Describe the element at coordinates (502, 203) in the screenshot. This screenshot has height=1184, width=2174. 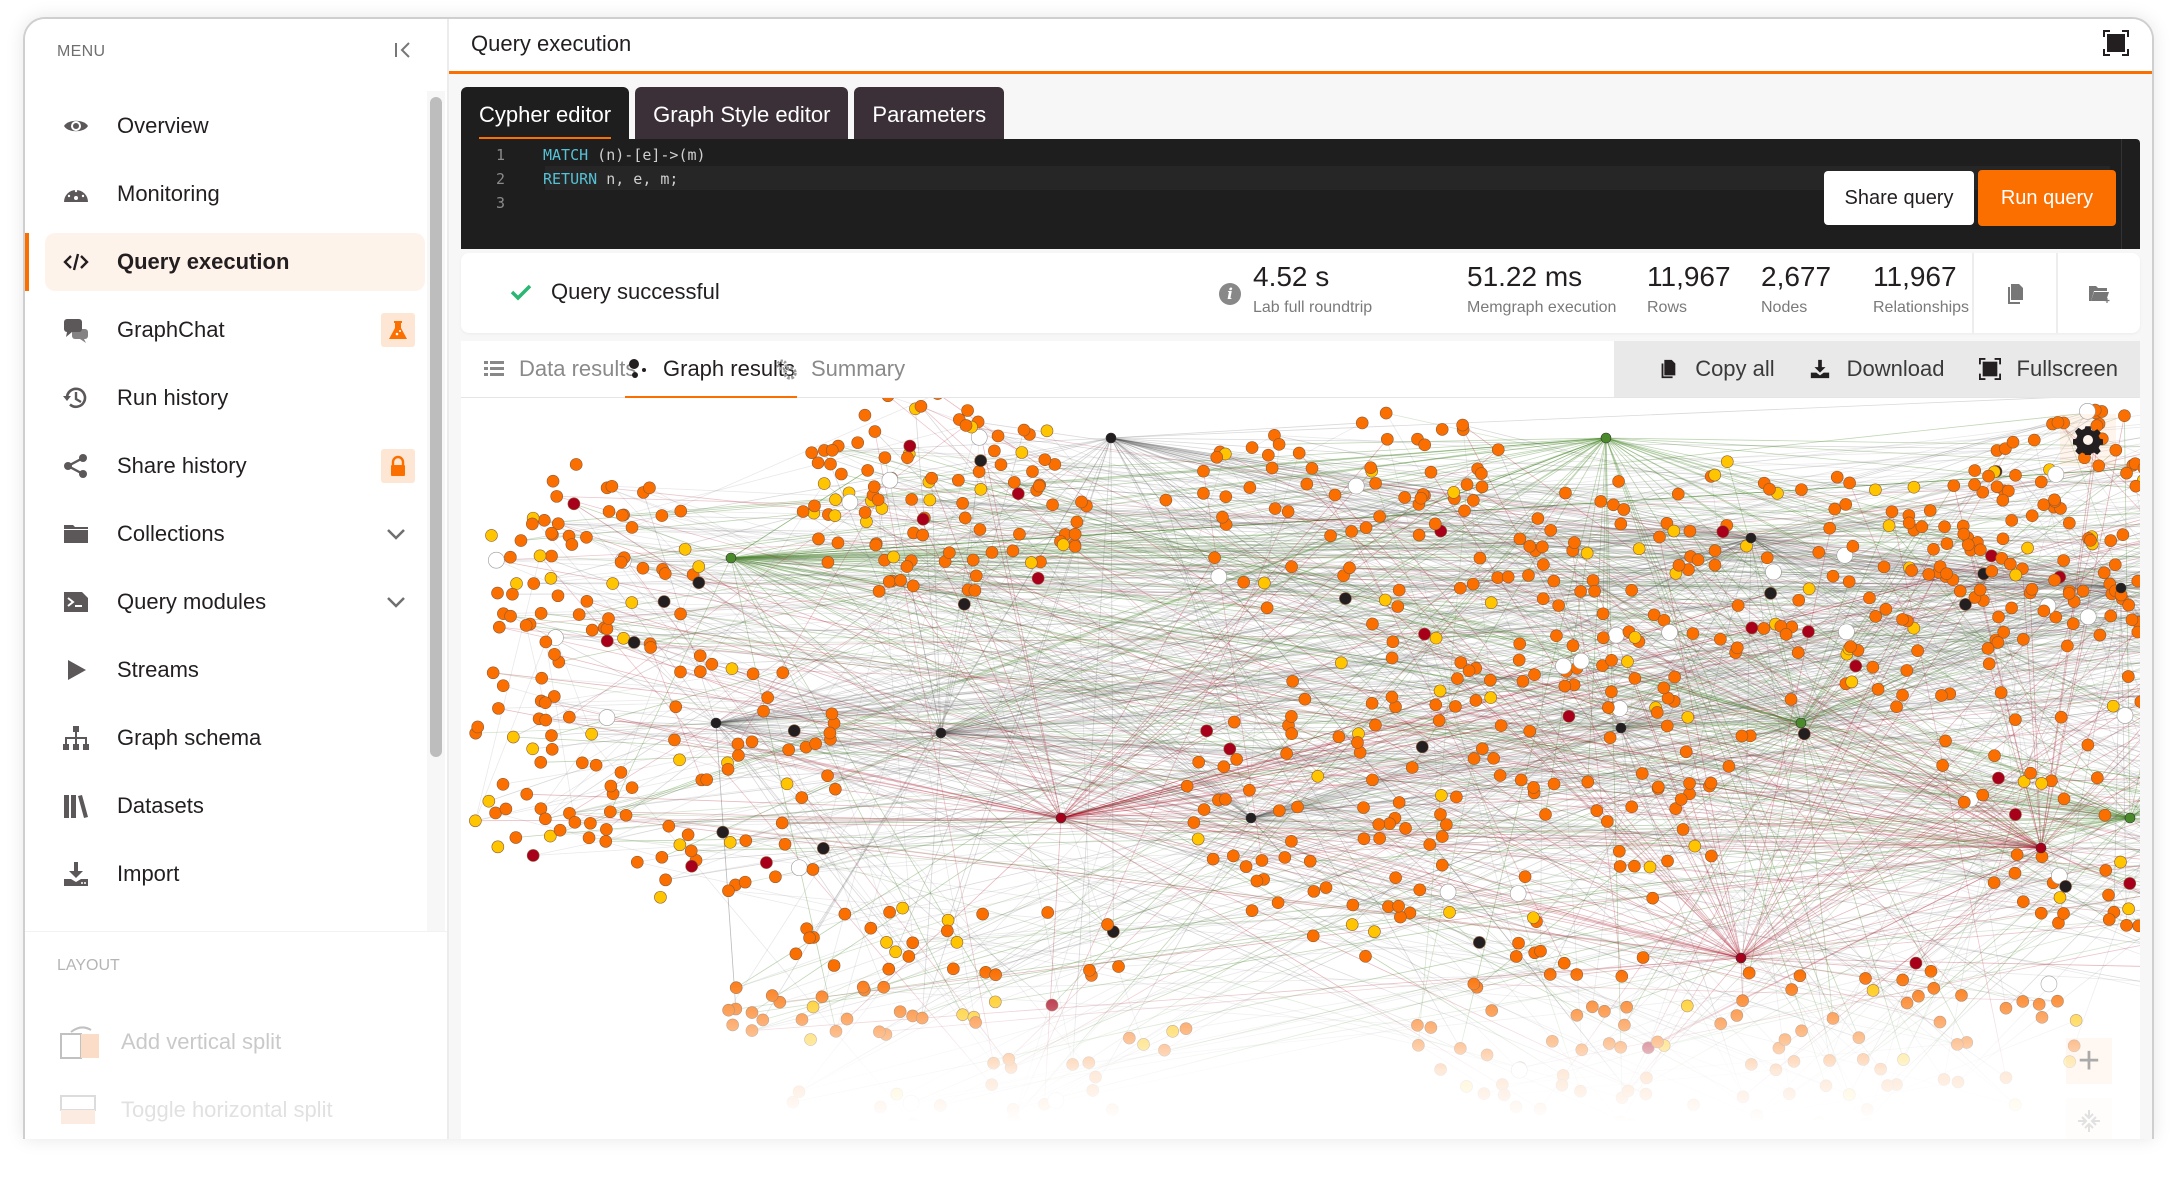
I see `code-line: 3` at that location.